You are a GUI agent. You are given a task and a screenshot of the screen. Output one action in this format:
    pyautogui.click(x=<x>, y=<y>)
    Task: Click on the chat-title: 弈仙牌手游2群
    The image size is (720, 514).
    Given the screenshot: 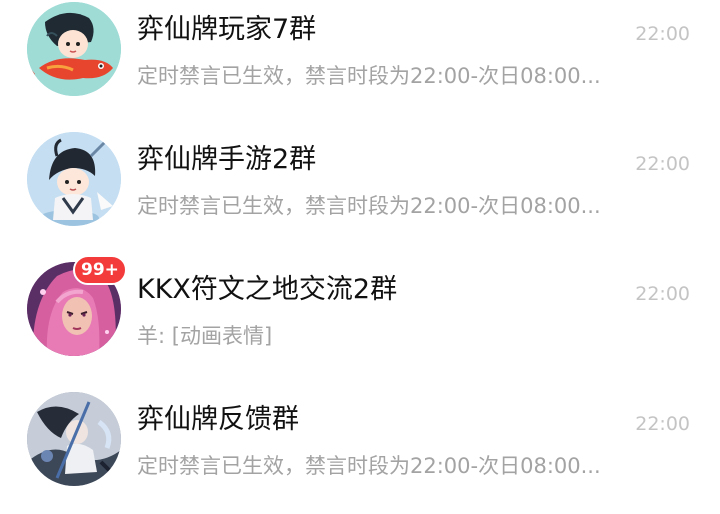 What is the action you would take?
    pyautogui.click(x=227, y=159)
    